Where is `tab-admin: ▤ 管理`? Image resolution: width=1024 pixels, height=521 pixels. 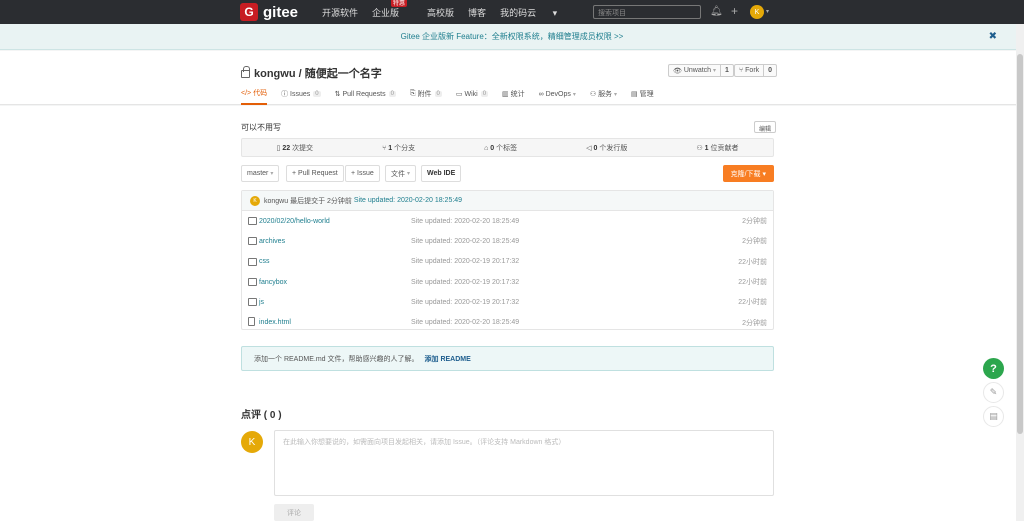 tab-admin: ▤ 管理 is located at coordinates (642, 96).